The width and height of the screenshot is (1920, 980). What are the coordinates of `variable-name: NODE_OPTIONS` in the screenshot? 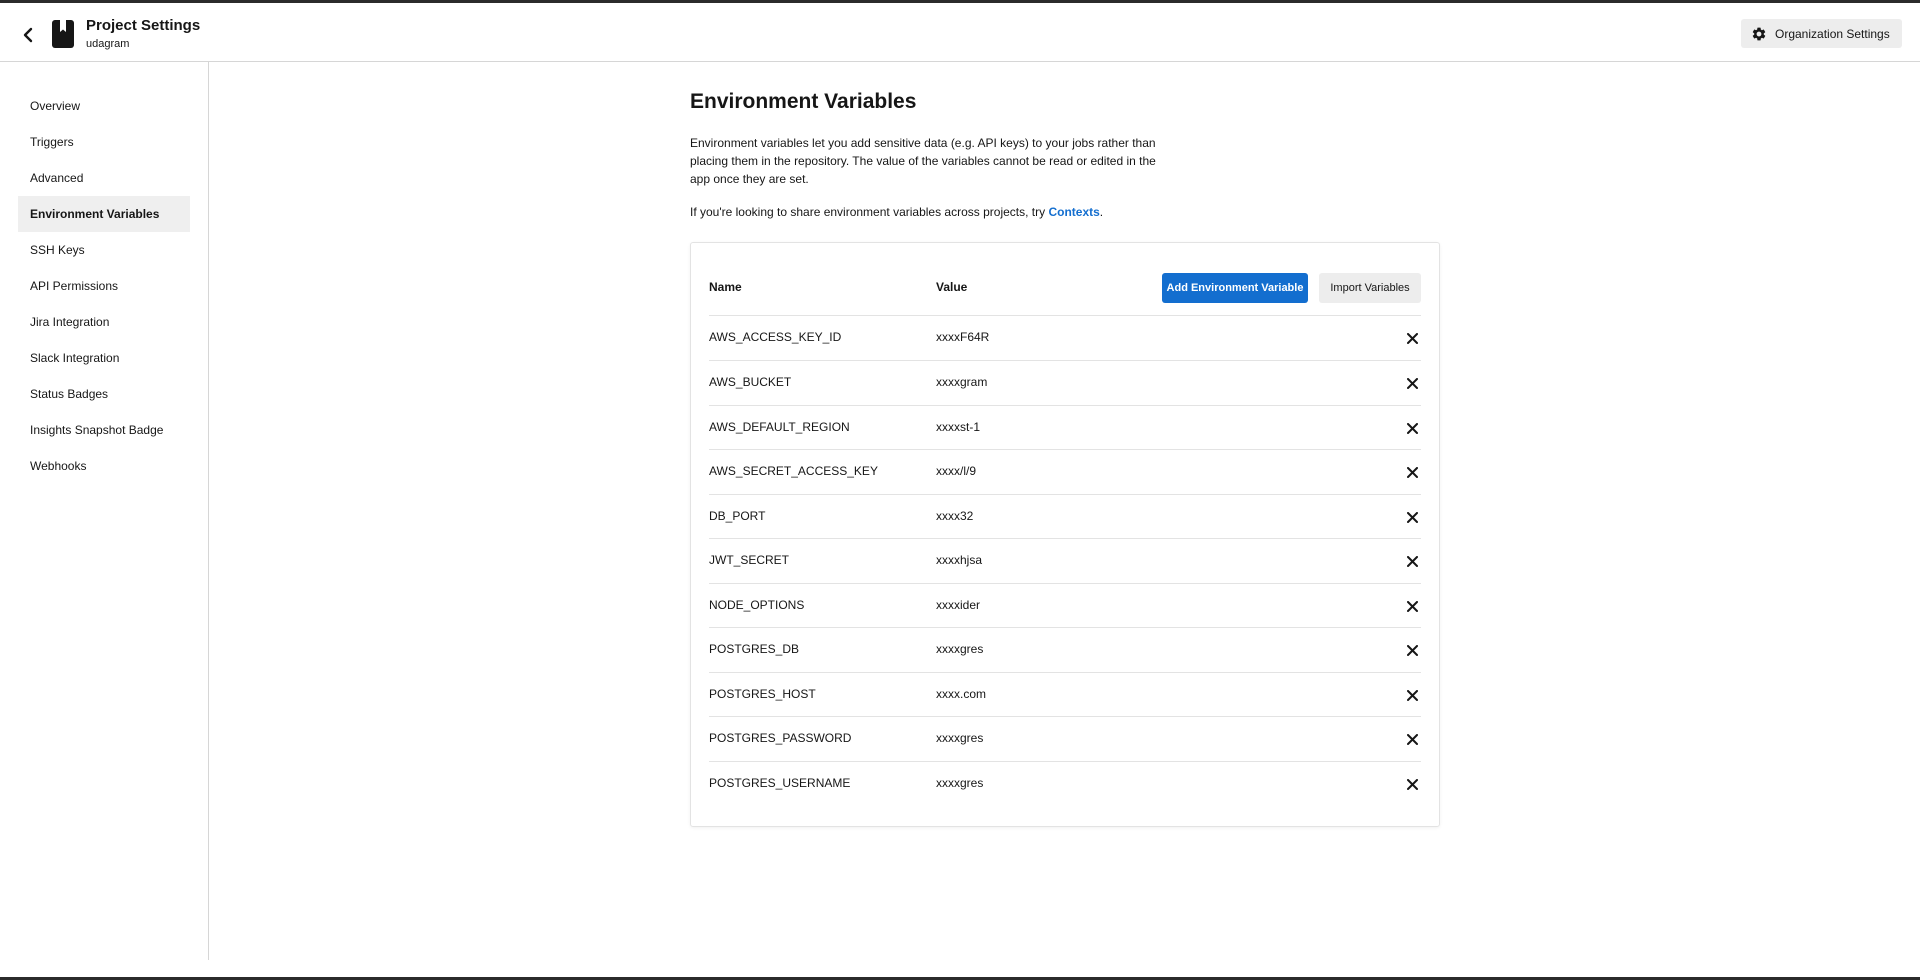 It's located at (757, 605).